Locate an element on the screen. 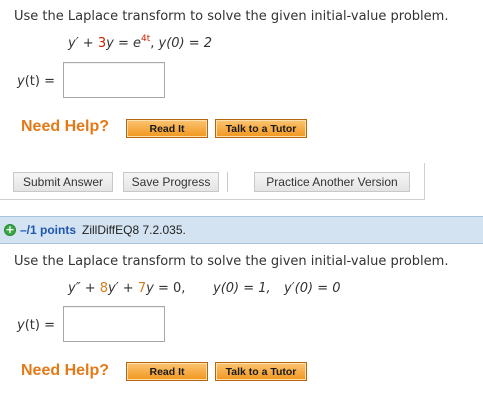 This screenshot has height=403, width=483. action-separator is located at coordinates (227, 182).